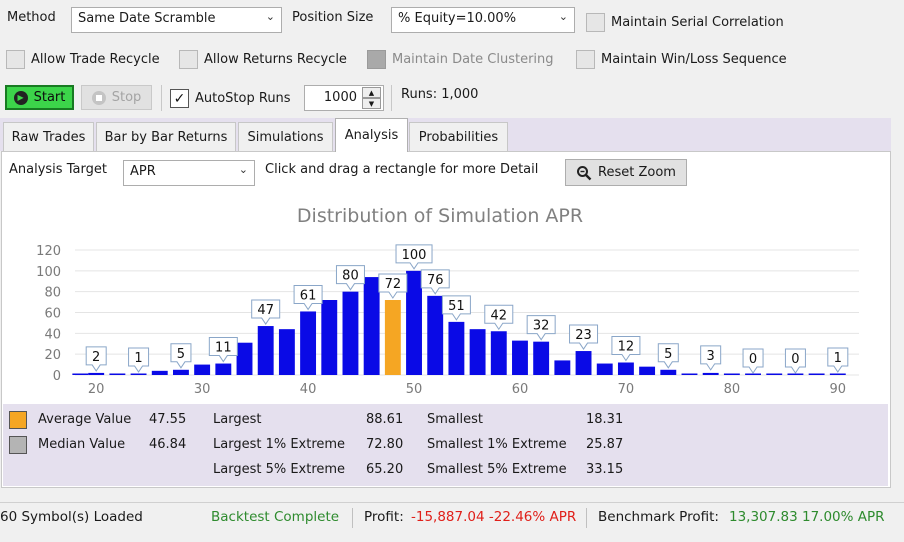  What do you see at coordinates (147, 18) in the screenshot?
I see `method-select-value: Same Date Scramble` at bounding box center [147, 18].